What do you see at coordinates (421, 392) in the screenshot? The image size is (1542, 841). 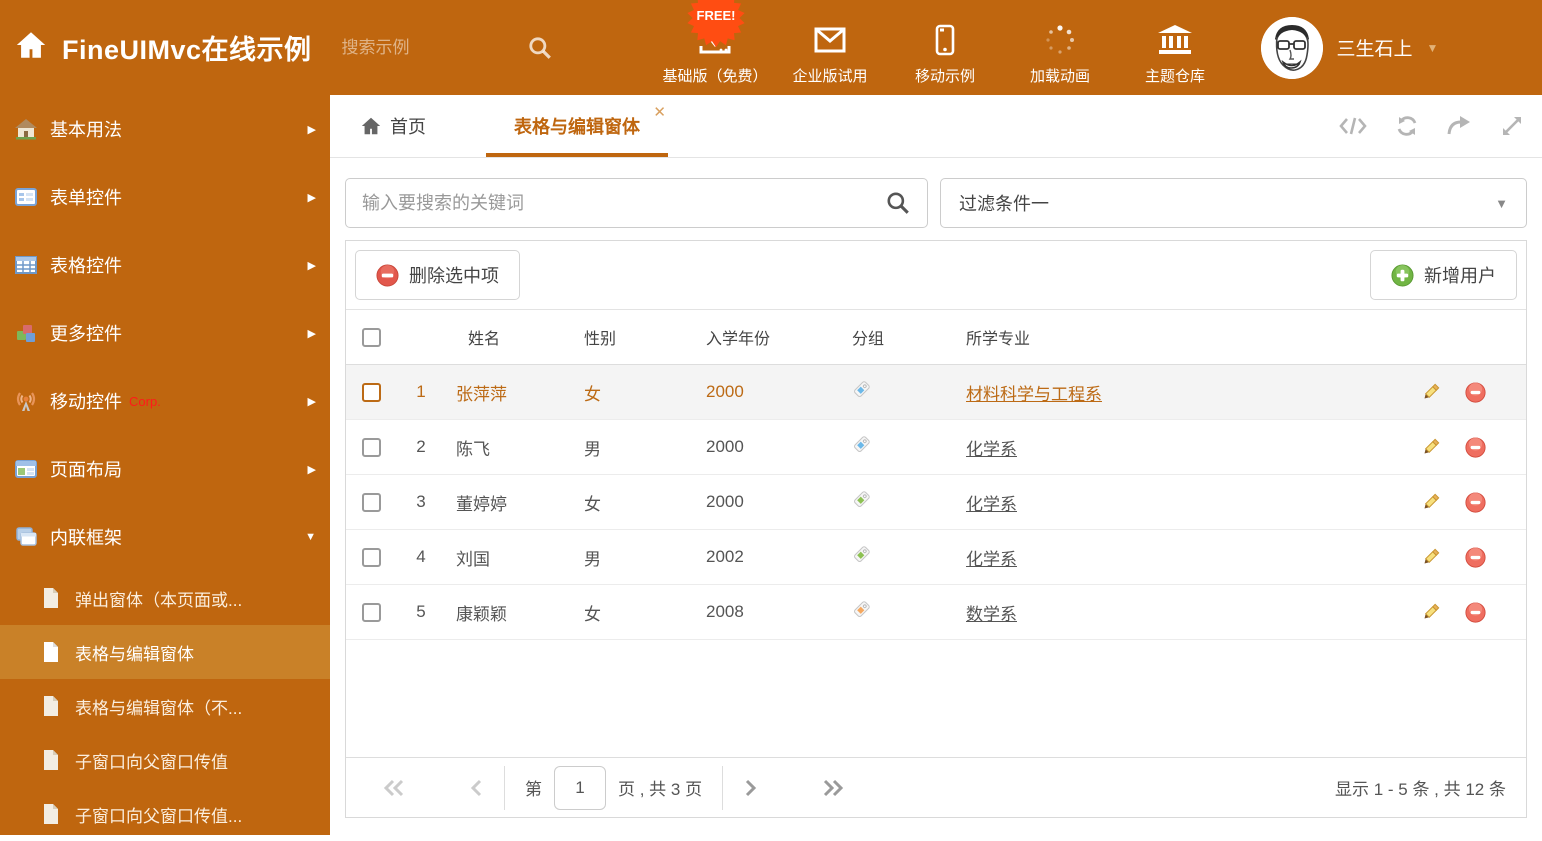 I see `row-number: 1` at bounding box center [421, 392].